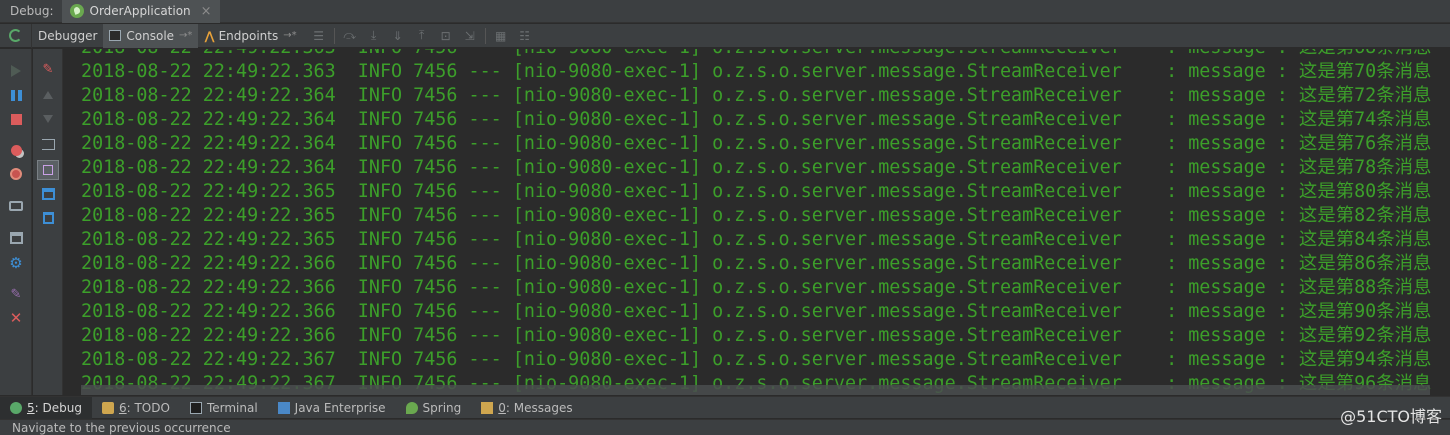 This screenshot has height=435, width=1450. I want to click on gear-icon: ⚙, so click(16, 263).